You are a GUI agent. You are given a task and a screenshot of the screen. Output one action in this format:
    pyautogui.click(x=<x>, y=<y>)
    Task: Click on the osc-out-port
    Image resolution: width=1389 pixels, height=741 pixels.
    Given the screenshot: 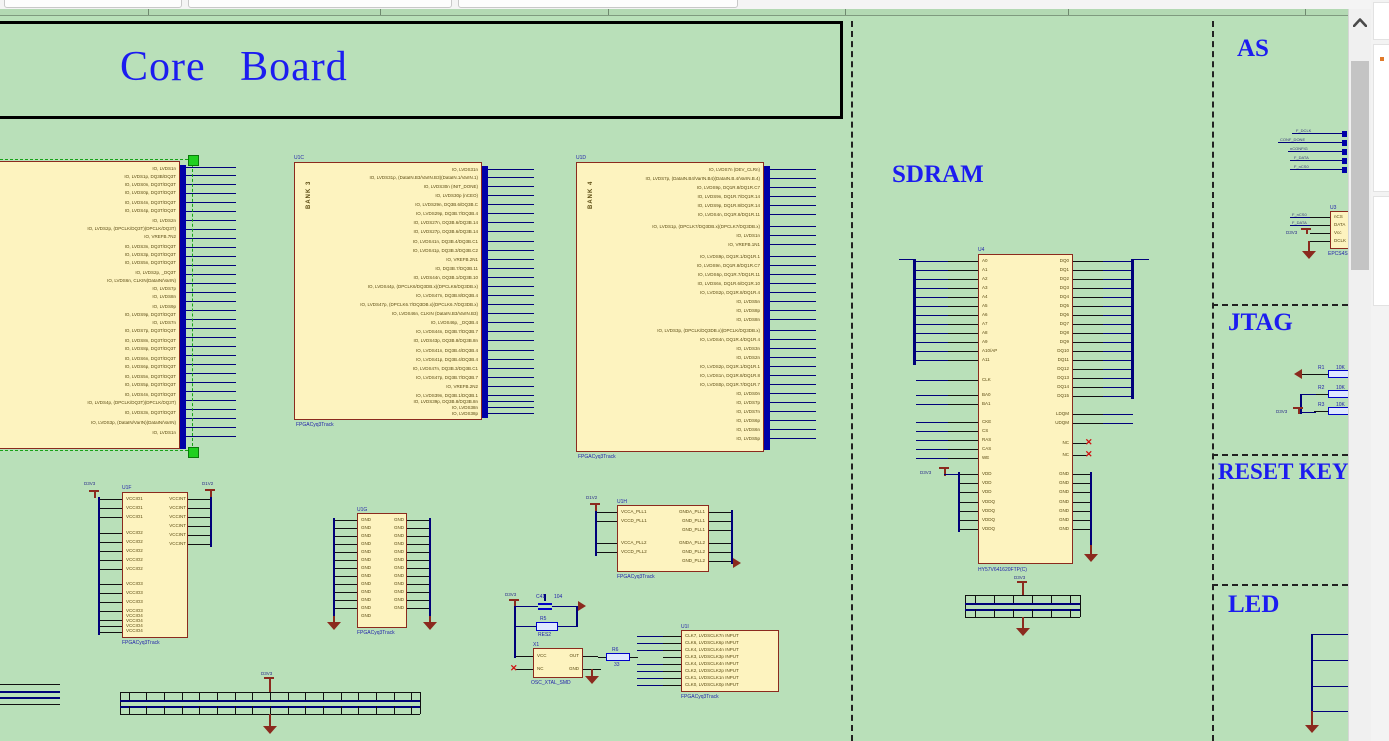 What is the action you would take?
    pyautogui.click(x=582, y=606)
    